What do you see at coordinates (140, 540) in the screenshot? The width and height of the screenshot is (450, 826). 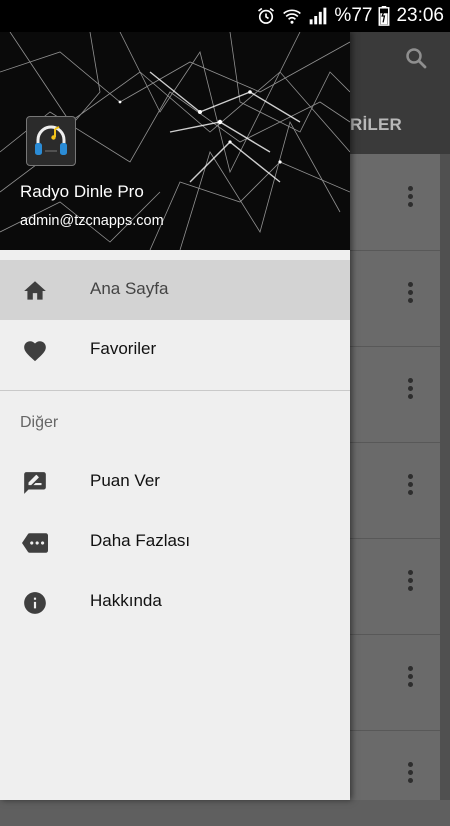 I see `menu-label: Daha Fazlası` at bounding box center [140, 540].